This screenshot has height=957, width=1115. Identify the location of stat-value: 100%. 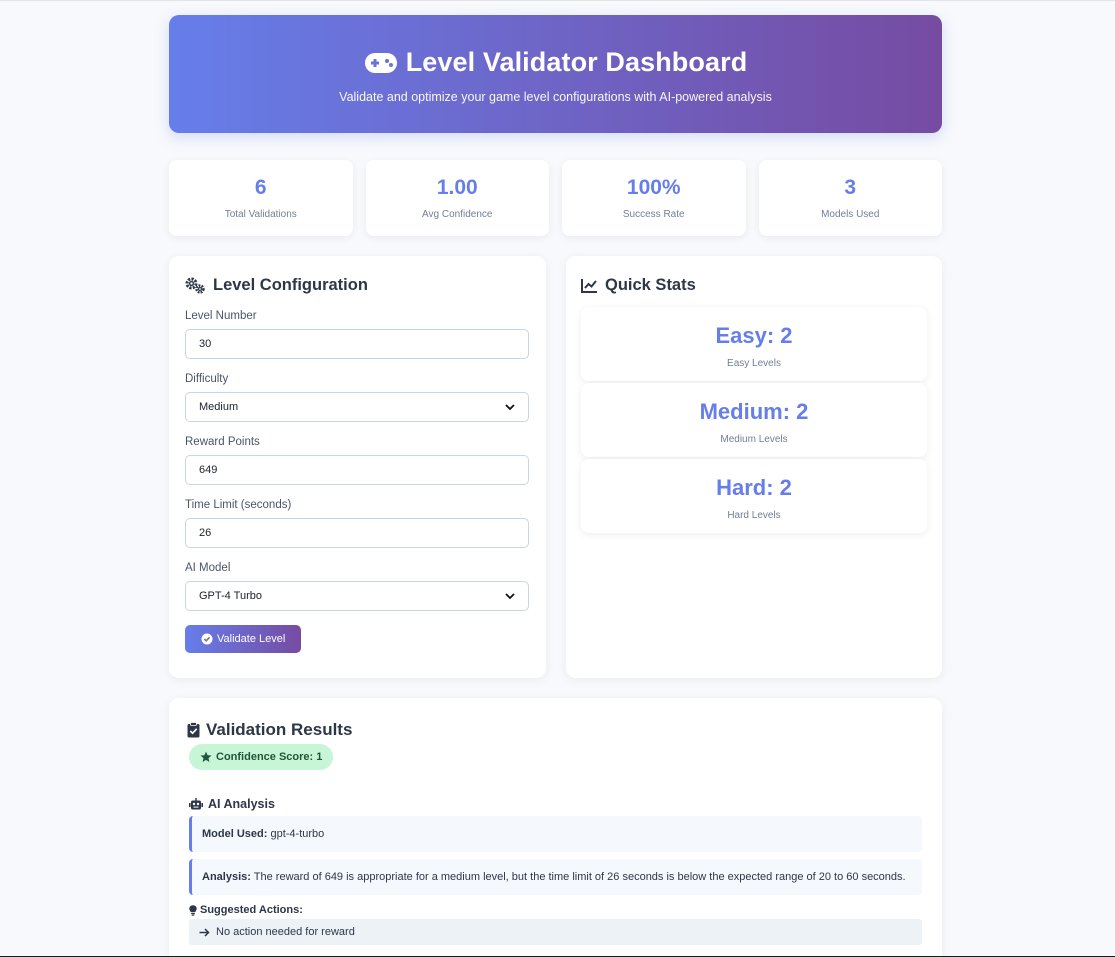
(653, 187).